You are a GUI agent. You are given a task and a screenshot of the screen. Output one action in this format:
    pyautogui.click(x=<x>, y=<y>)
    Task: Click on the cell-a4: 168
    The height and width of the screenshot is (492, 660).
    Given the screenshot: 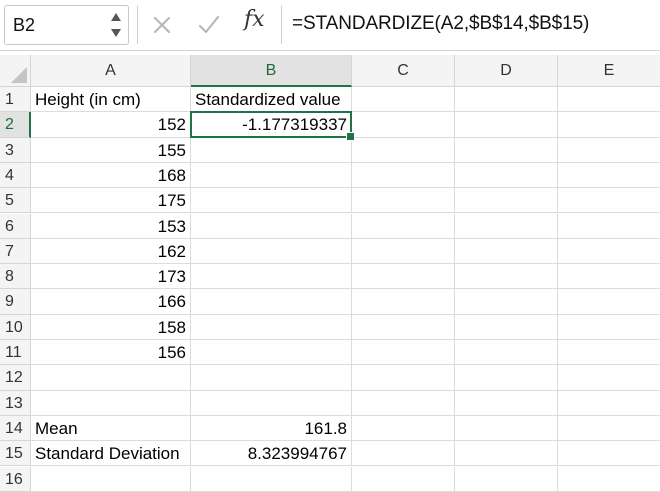 What is the action you would take?
    pyautogui.click(x=111, y=175)
    